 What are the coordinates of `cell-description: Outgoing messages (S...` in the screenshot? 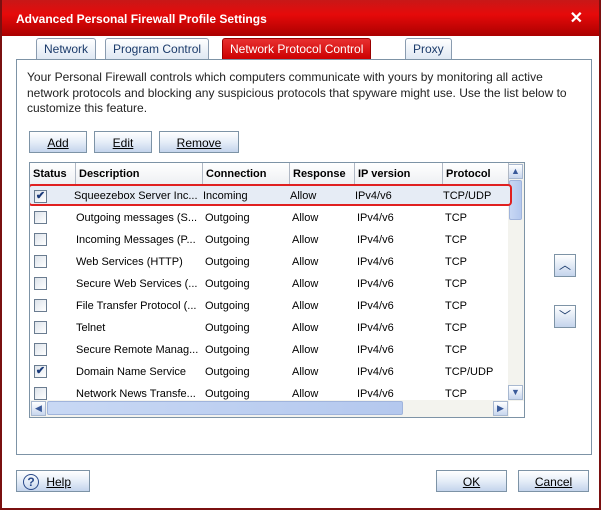 It's located at (137, 218).